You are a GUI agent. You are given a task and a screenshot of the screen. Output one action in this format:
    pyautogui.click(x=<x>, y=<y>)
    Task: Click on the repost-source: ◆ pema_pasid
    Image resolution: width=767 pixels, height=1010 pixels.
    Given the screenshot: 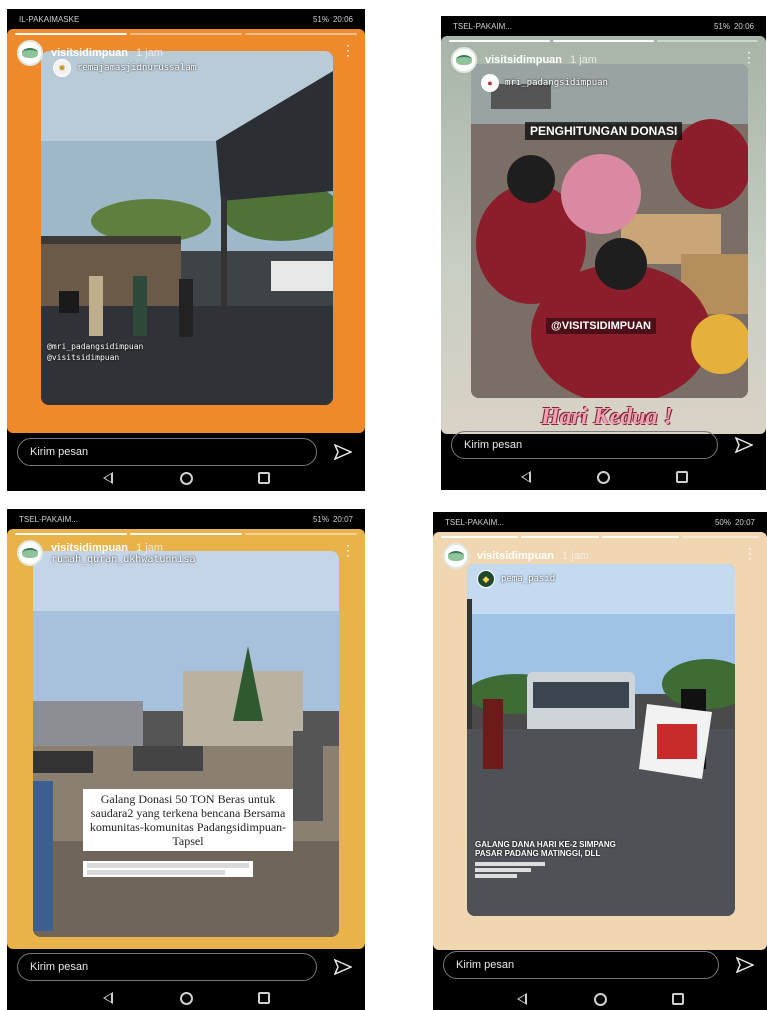 What is the action you would take?
    pyautogui.click(x=516, y=579)
    